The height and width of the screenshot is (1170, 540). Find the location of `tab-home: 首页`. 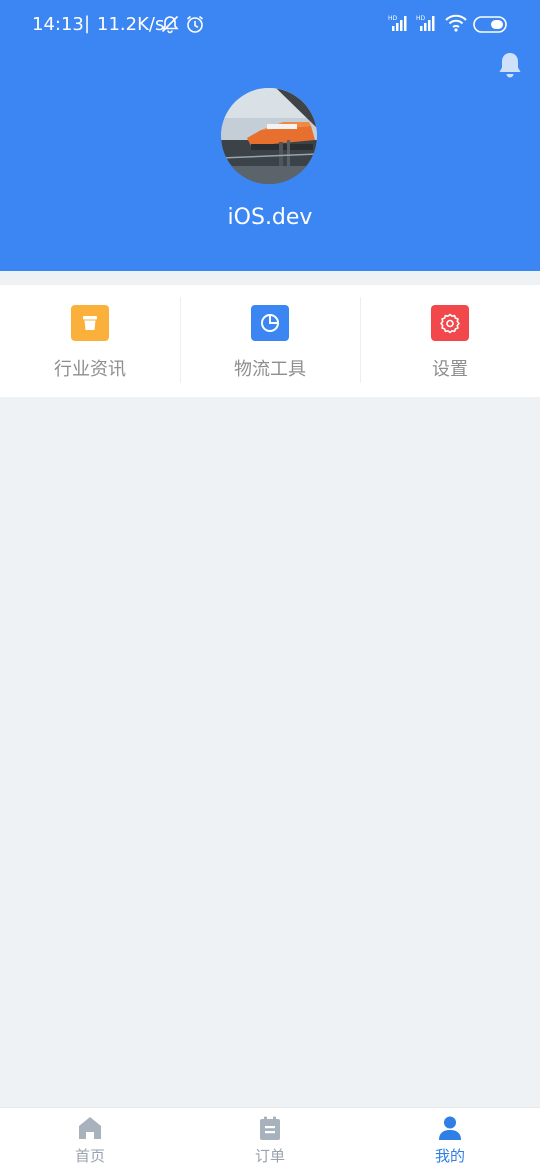

tab-home: 首页 is located at coordinates (90, 1139).